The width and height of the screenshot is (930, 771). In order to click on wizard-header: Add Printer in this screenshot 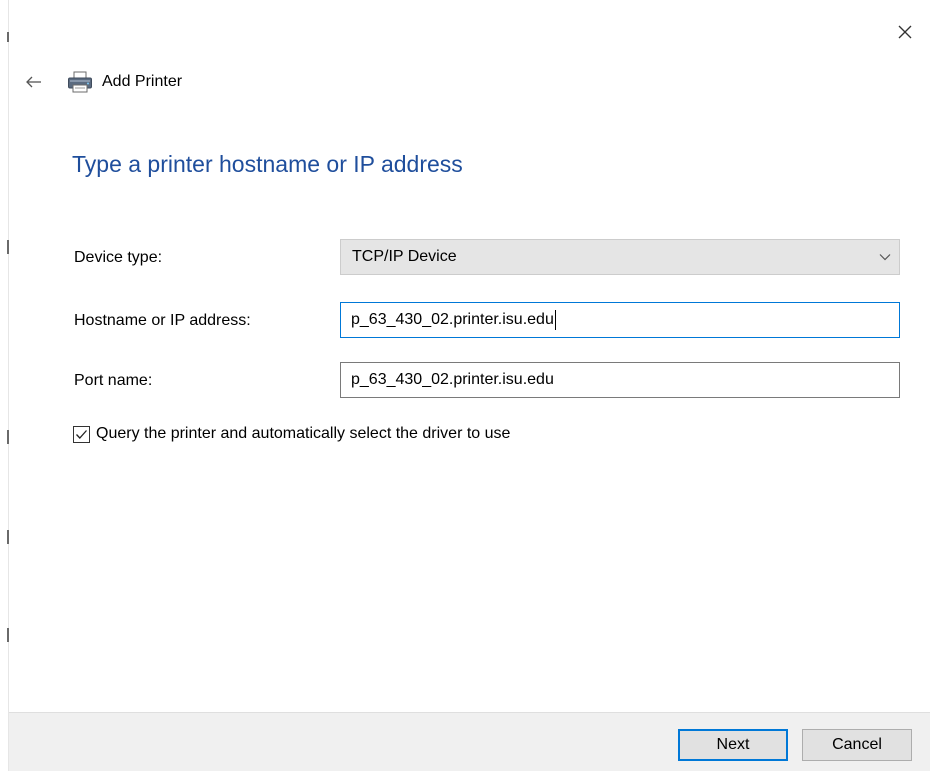, I will do `click(102, 82)`.